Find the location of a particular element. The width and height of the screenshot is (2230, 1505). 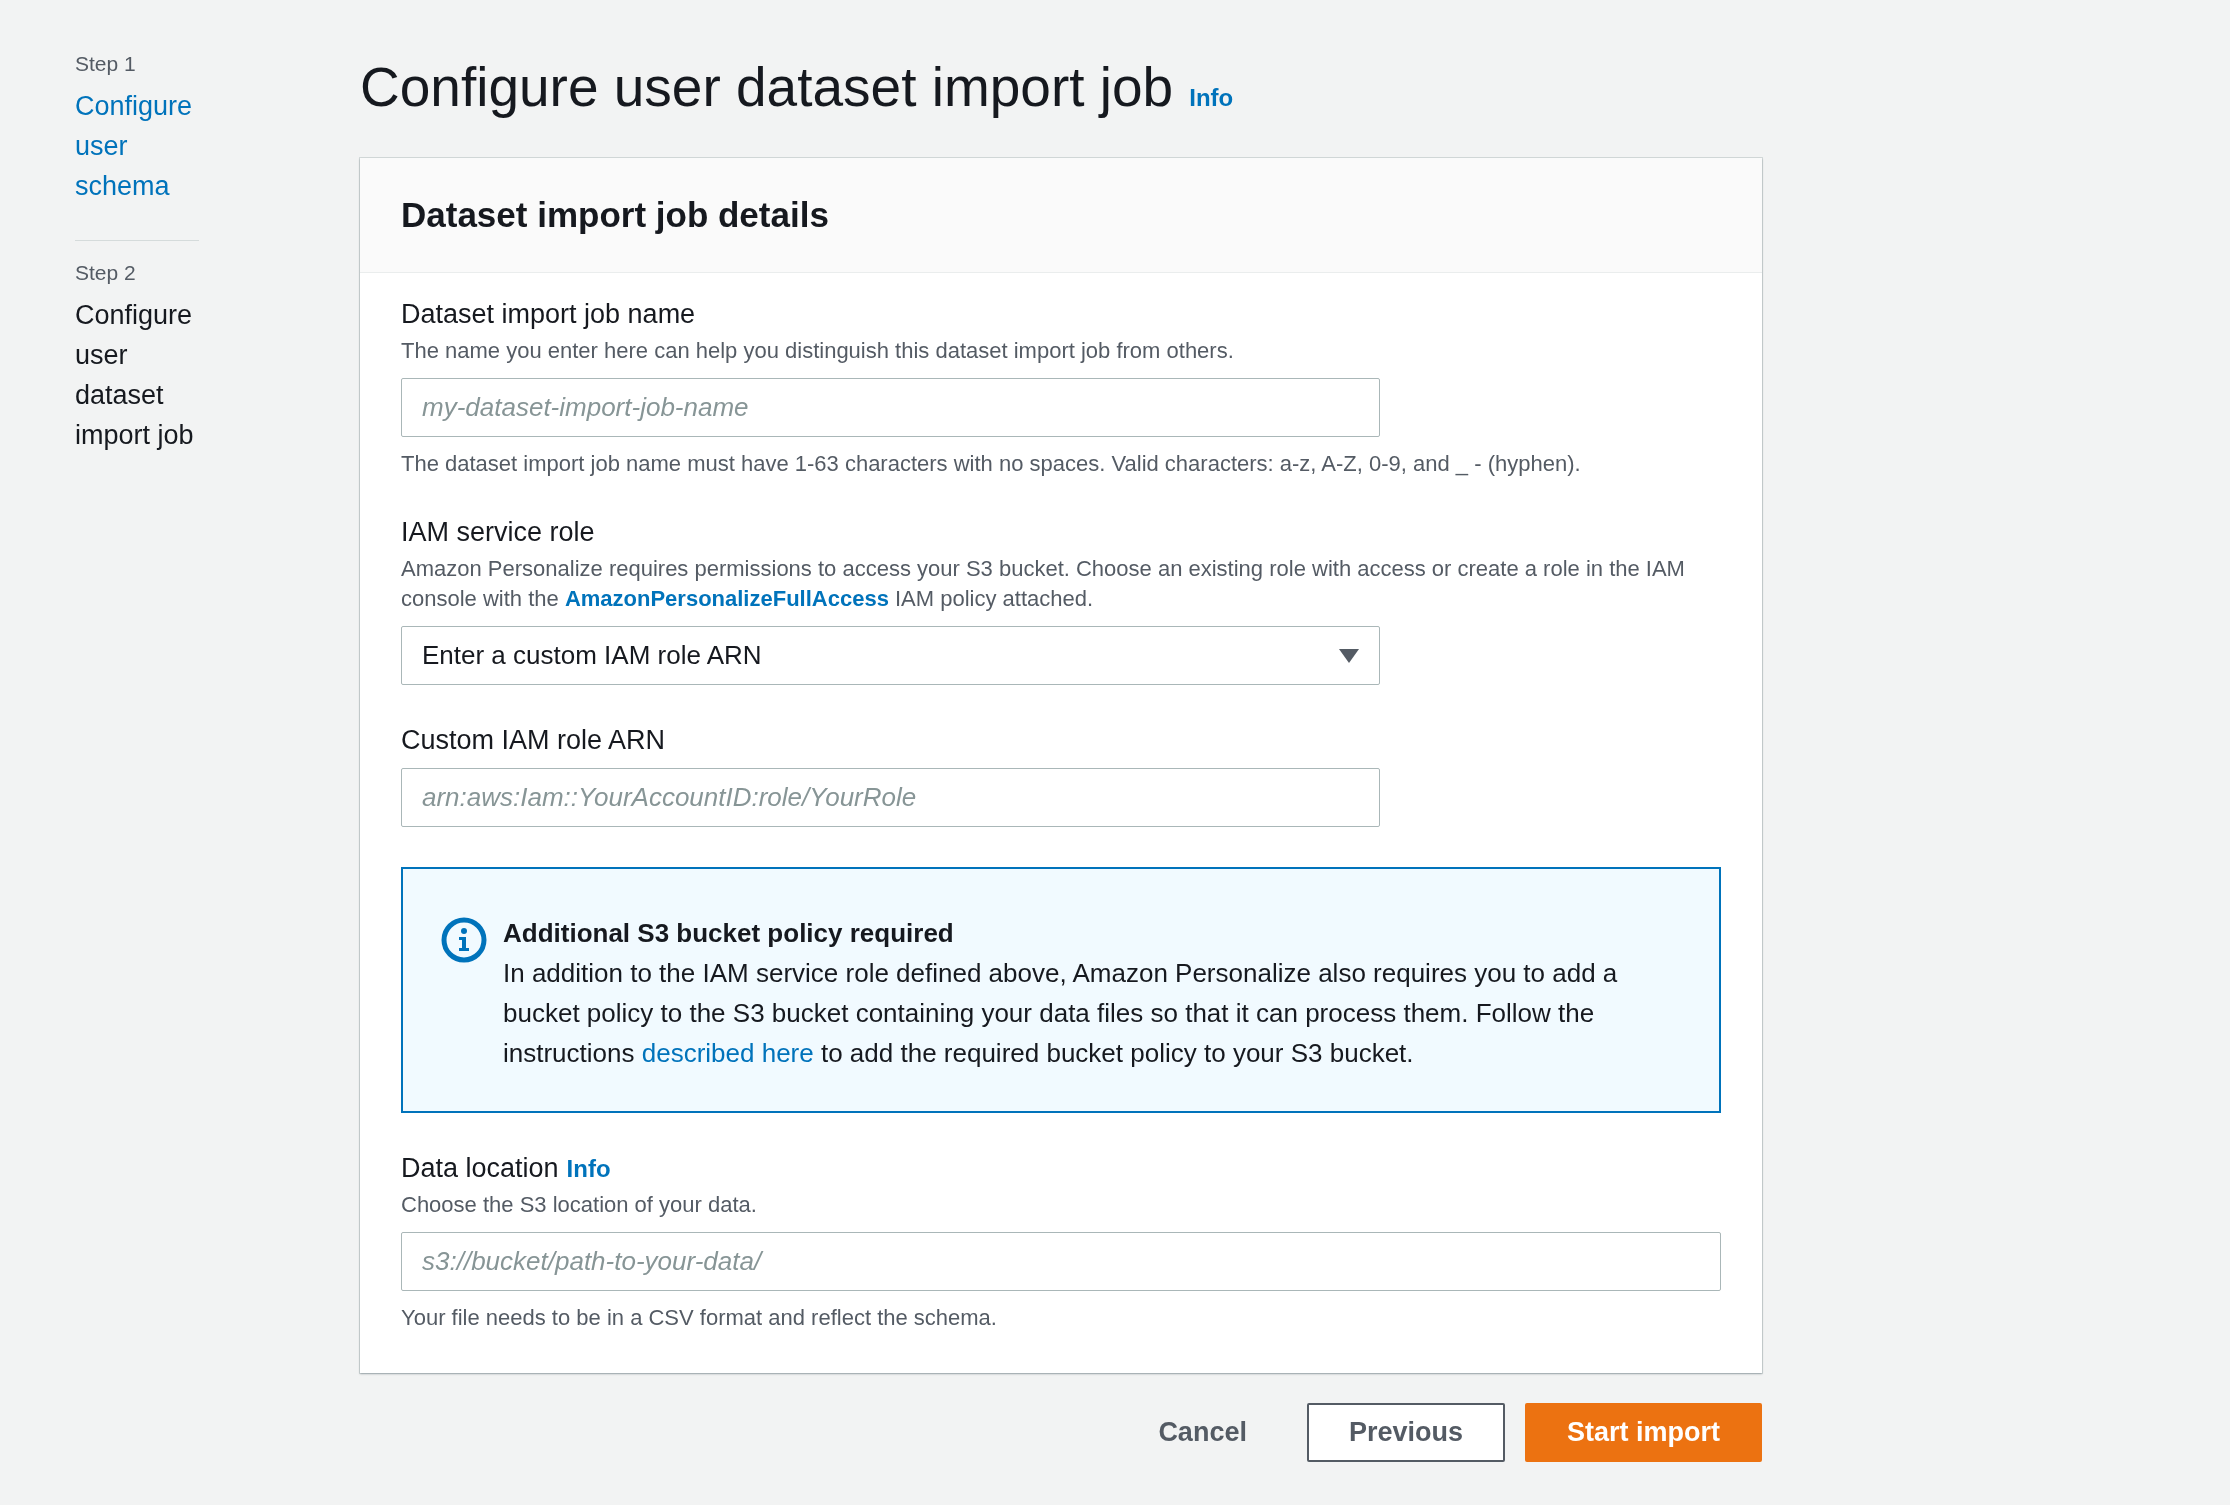

policy-link: AmazonPersonalizeFullAccess is located at coordinates (726, 598).